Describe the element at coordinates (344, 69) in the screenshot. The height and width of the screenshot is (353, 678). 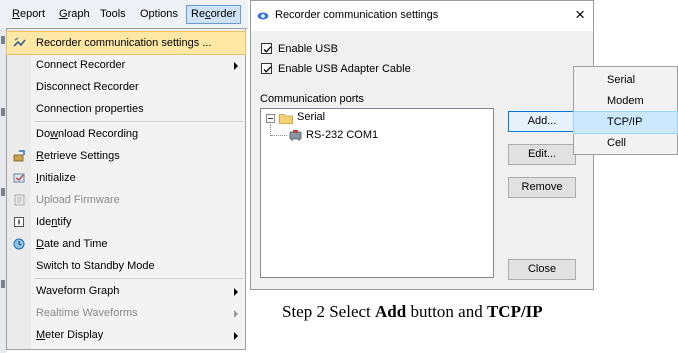
I see `checkbox-label: Enable USB Adapter Cable` at that location.